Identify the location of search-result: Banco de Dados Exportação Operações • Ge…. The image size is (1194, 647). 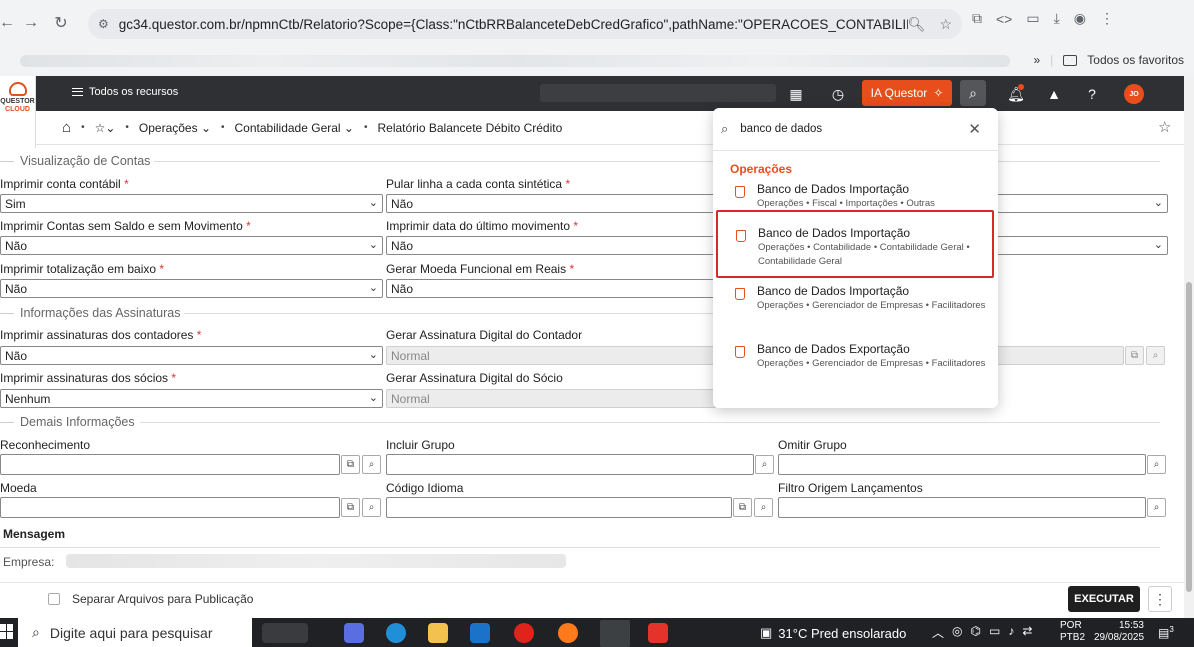
(855, 356).